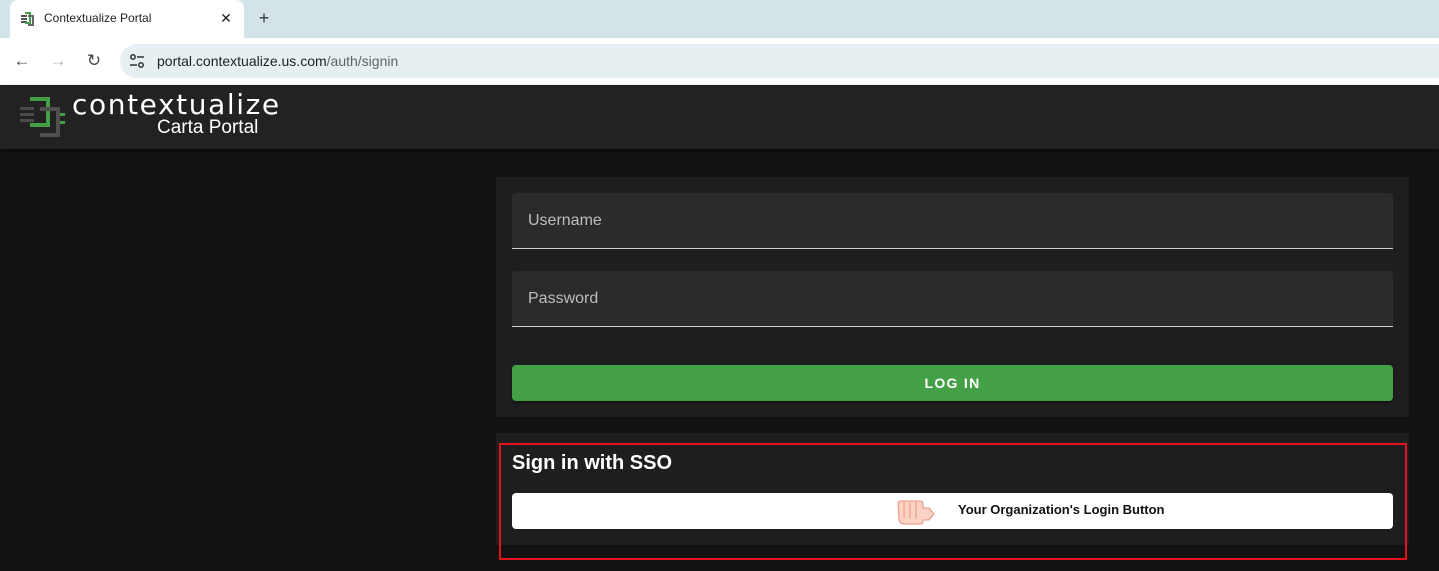  I want to click on url-text: portal.contextualize.us.com/auth/signin, so click(277, 61).